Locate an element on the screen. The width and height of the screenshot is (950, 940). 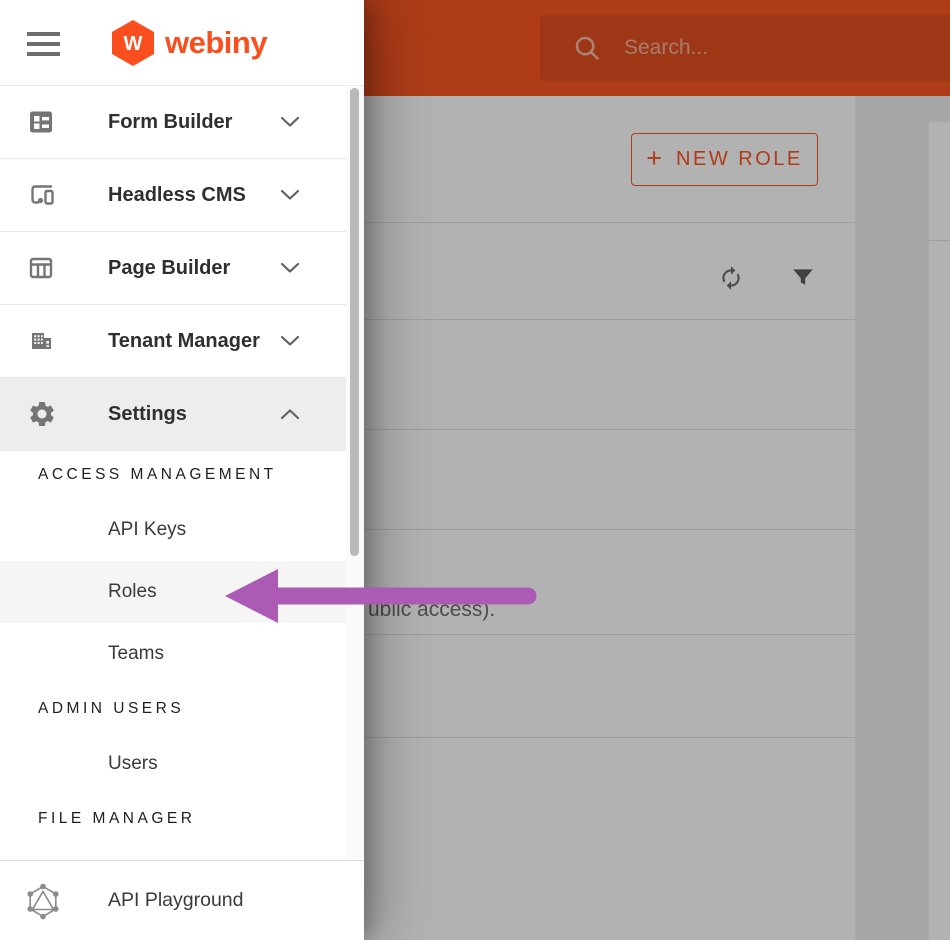
drawer-scrollbar-thumb is located at coordinates (354, 322).